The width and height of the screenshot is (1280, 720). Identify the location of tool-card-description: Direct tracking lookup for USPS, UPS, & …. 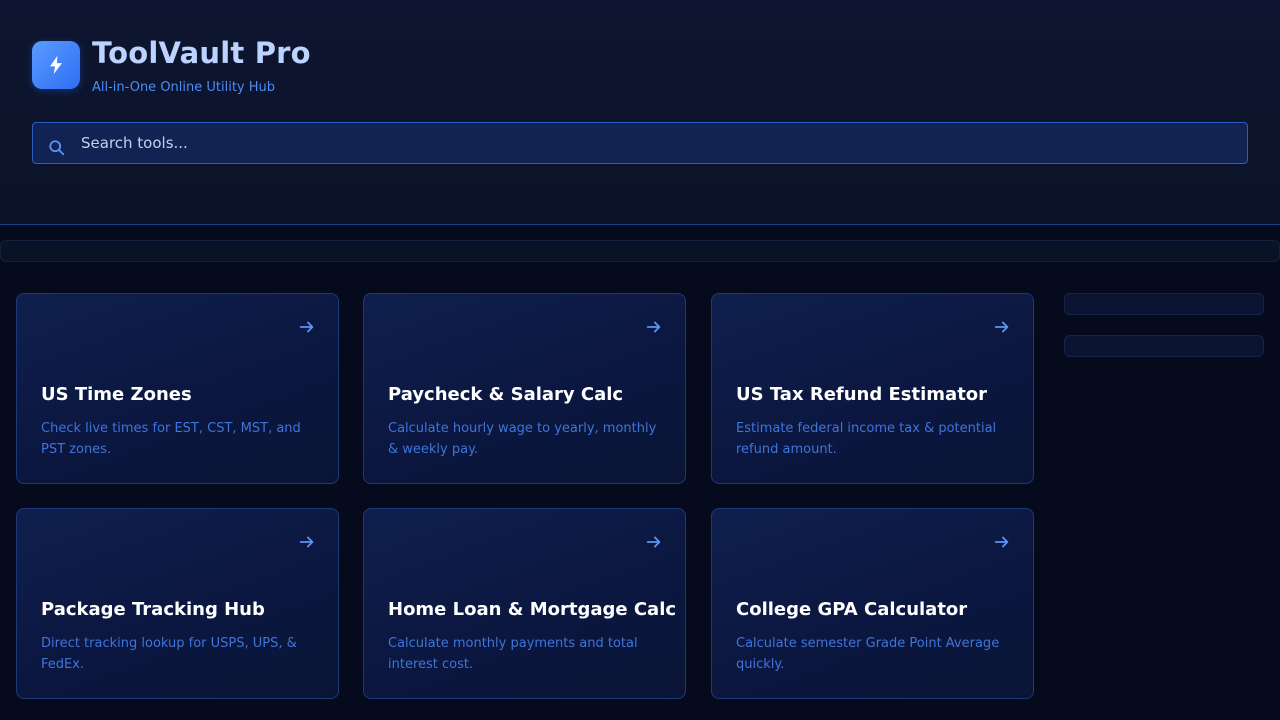
(169, 654).